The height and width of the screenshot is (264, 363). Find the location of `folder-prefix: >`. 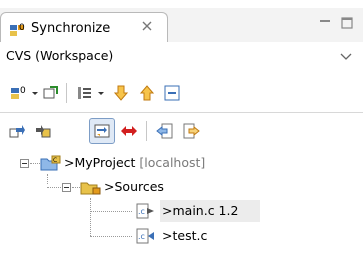

folder-prefix: > is located at coordinates (109, 186).